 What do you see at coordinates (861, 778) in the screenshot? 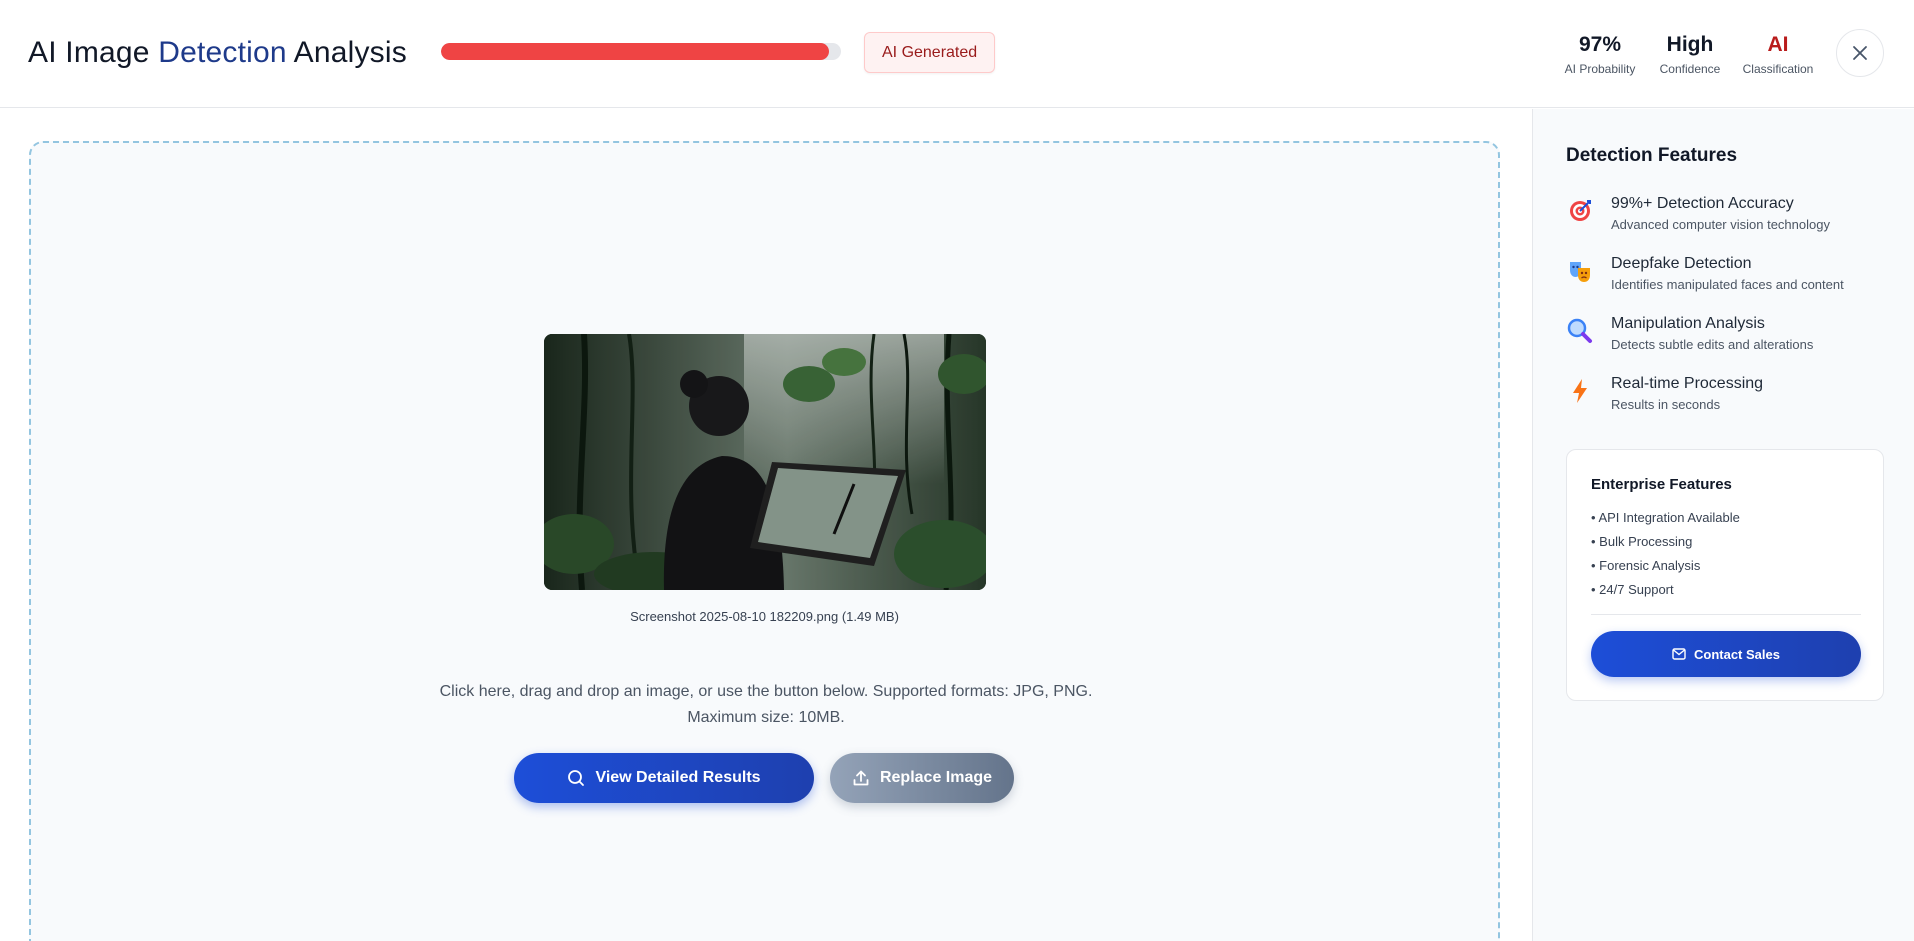
I see `upload-icon` at bounding box center [861, 778].